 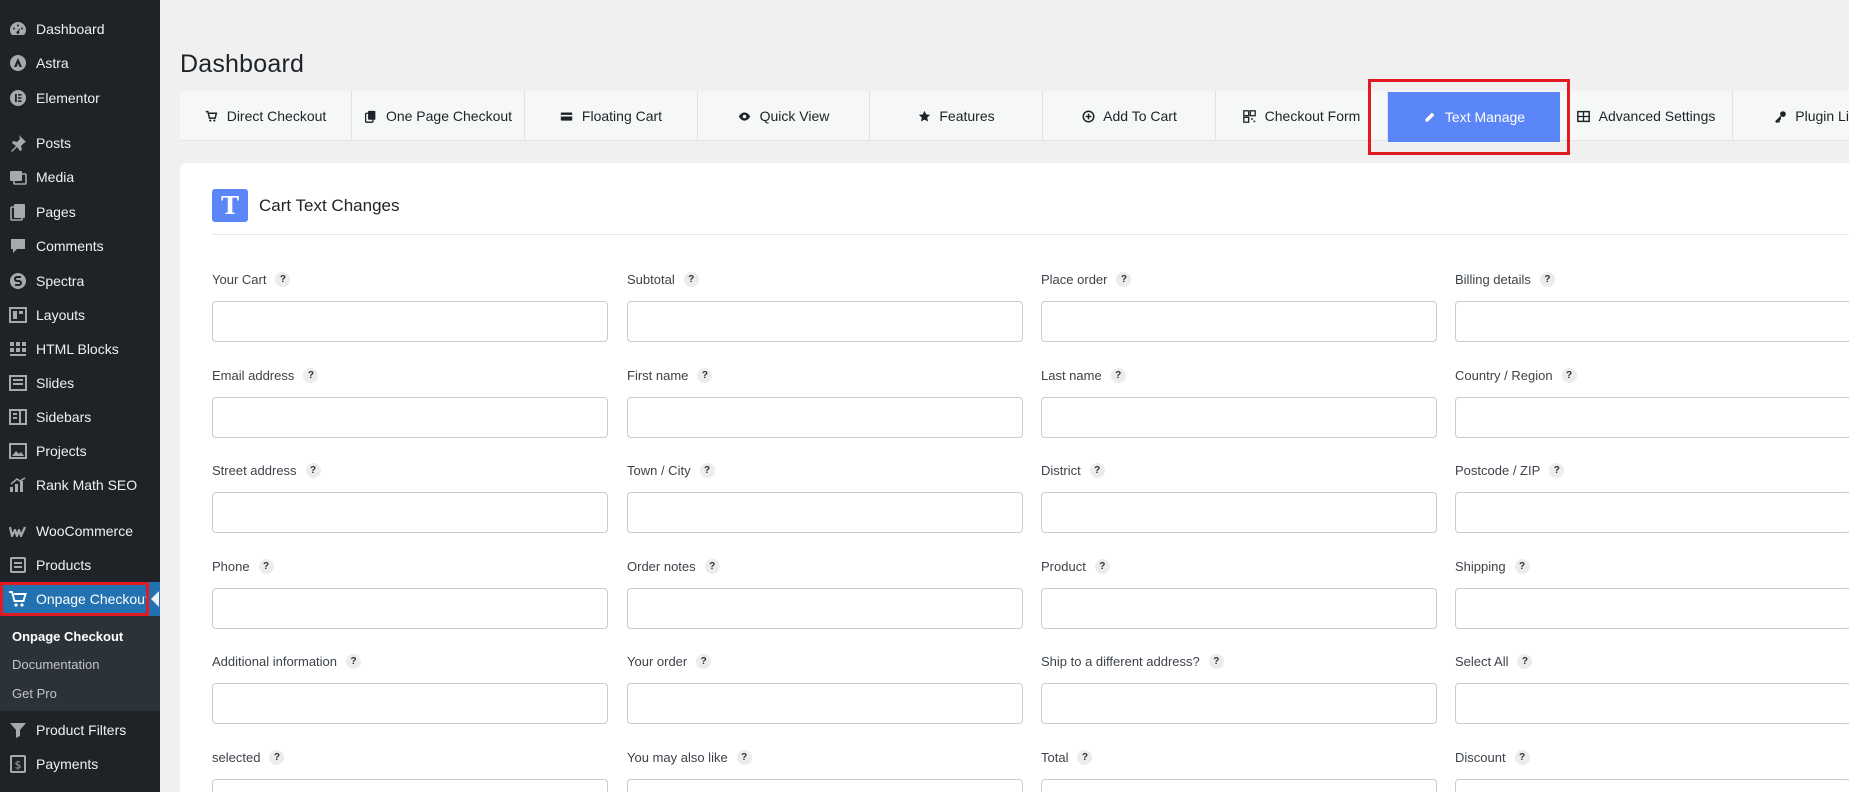 What do you see at coordinates (1063, 566) in the screenshot?
I see `field-label-text: Product` at bounding box center [1063, 566].